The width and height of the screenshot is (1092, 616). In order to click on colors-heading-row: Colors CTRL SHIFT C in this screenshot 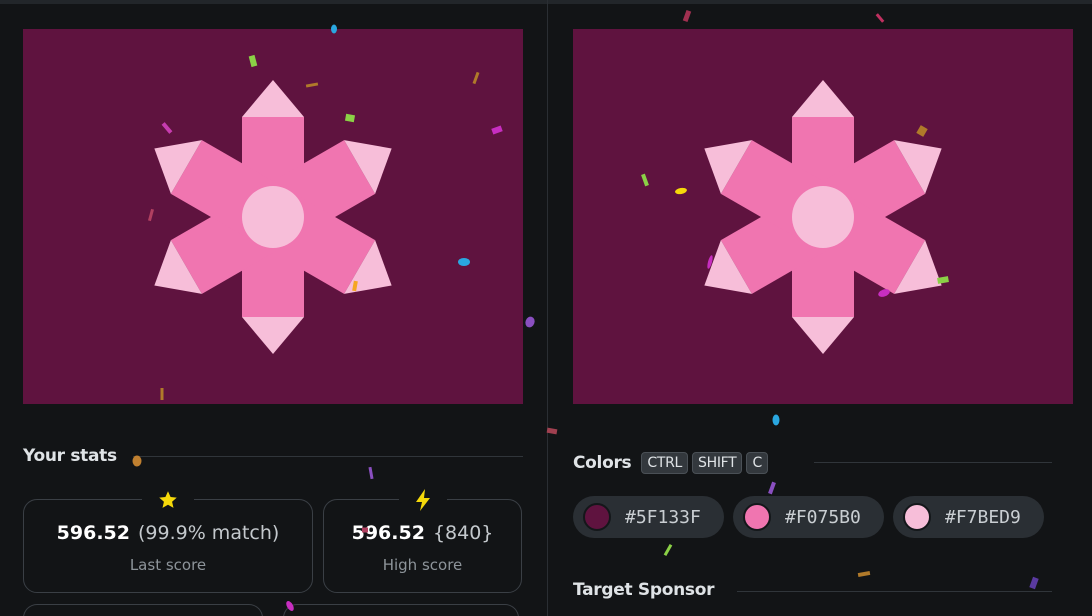, I will do `click(670, 463)`.